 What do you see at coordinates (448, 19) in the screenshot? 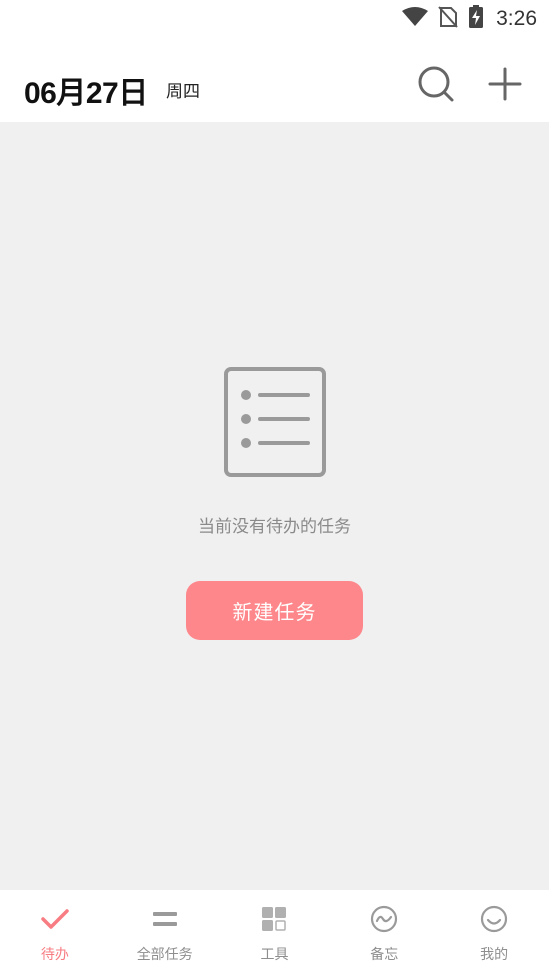
I see `no-sim-icon` at bounding box center [448, 19].